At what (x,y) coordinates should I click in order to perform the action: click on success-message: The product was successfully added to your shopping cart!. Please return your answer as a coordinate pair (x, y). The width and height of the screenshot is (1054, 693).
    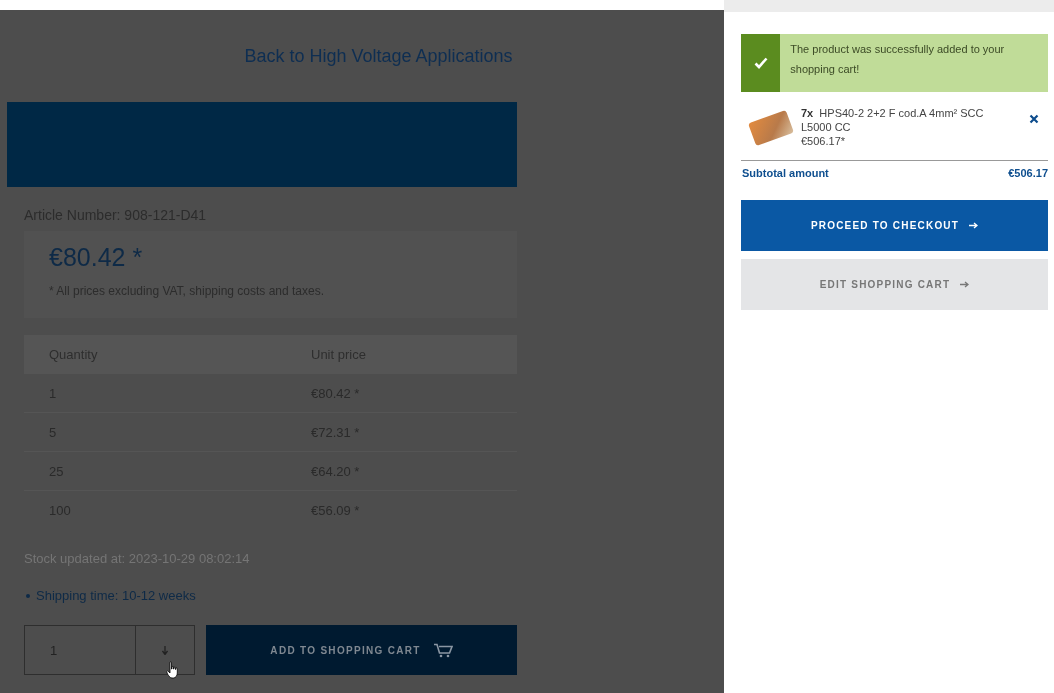
    Looking at the image, I should click on (897, 59).